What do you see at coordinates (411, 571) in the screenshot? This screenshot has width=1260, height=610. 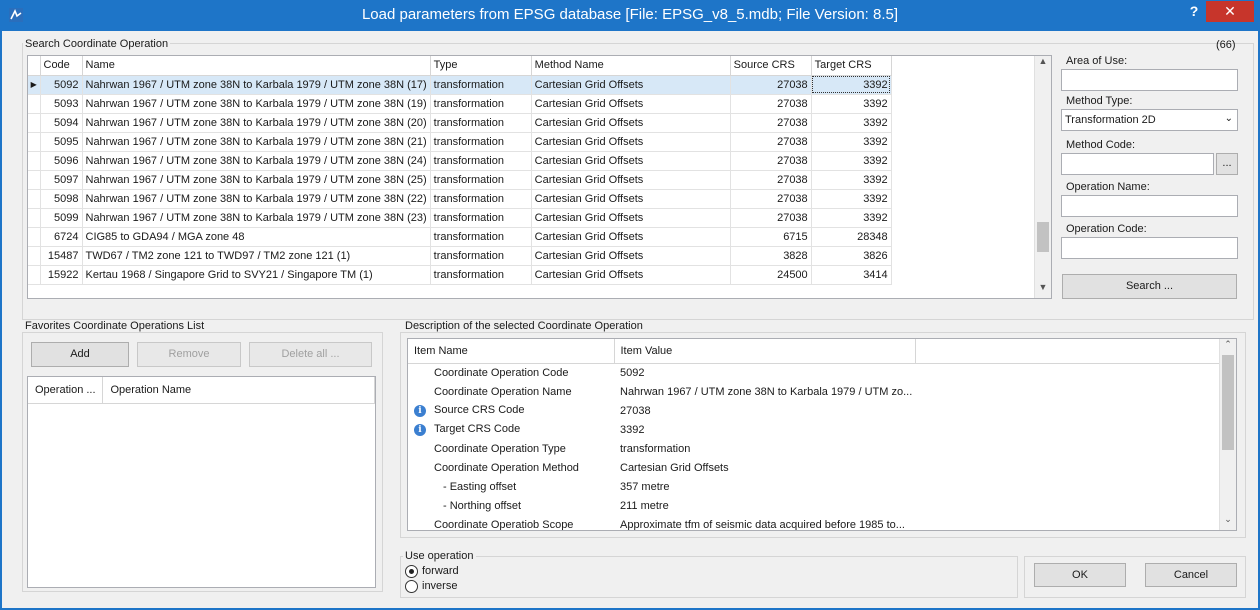 I see `forward-radio` at bounding box center [411, 571].